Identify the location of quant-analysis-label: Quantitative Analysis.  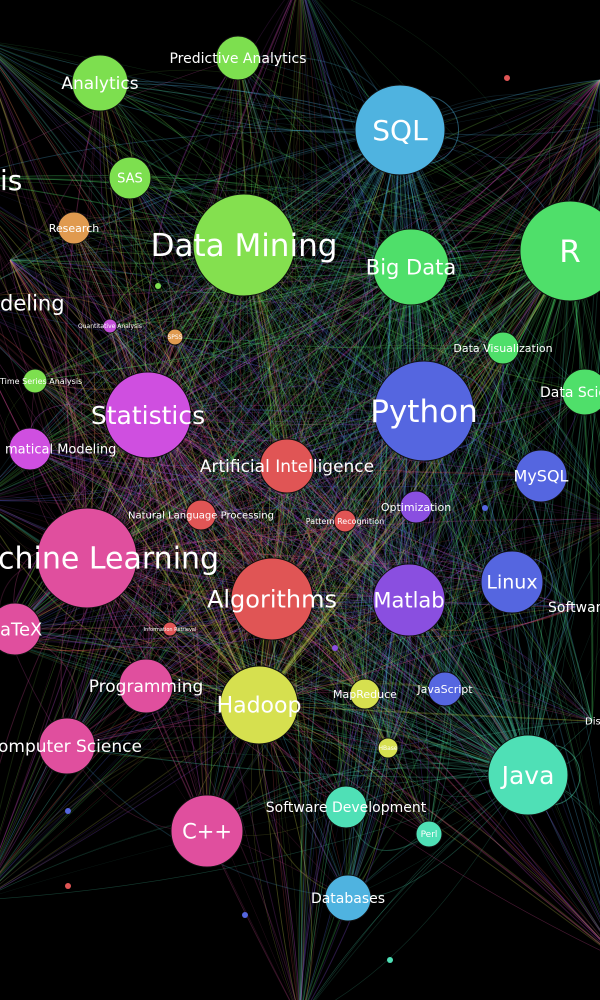
(110, 326).